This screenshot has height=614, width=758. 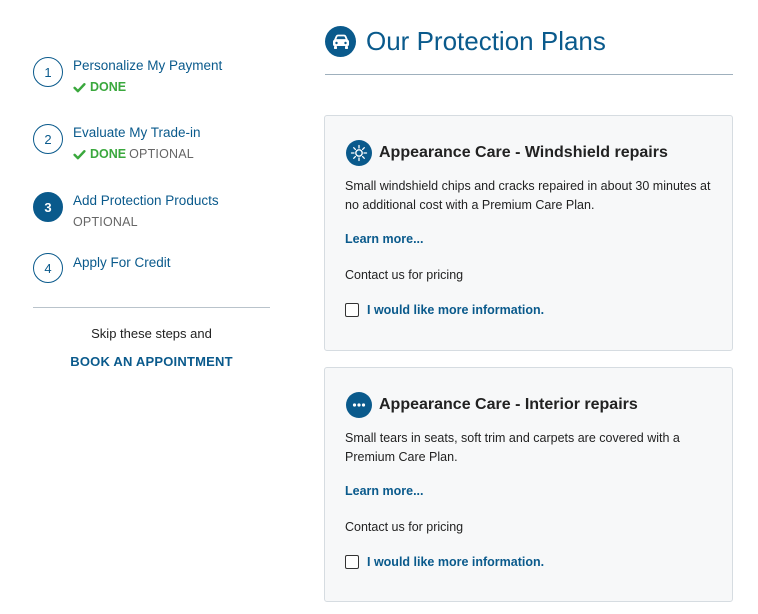 What do you see at coordinates (151, 333) in the screenshot?
I see `skip-steps-text: Skip these steps and` at bounding box center [151, 333].